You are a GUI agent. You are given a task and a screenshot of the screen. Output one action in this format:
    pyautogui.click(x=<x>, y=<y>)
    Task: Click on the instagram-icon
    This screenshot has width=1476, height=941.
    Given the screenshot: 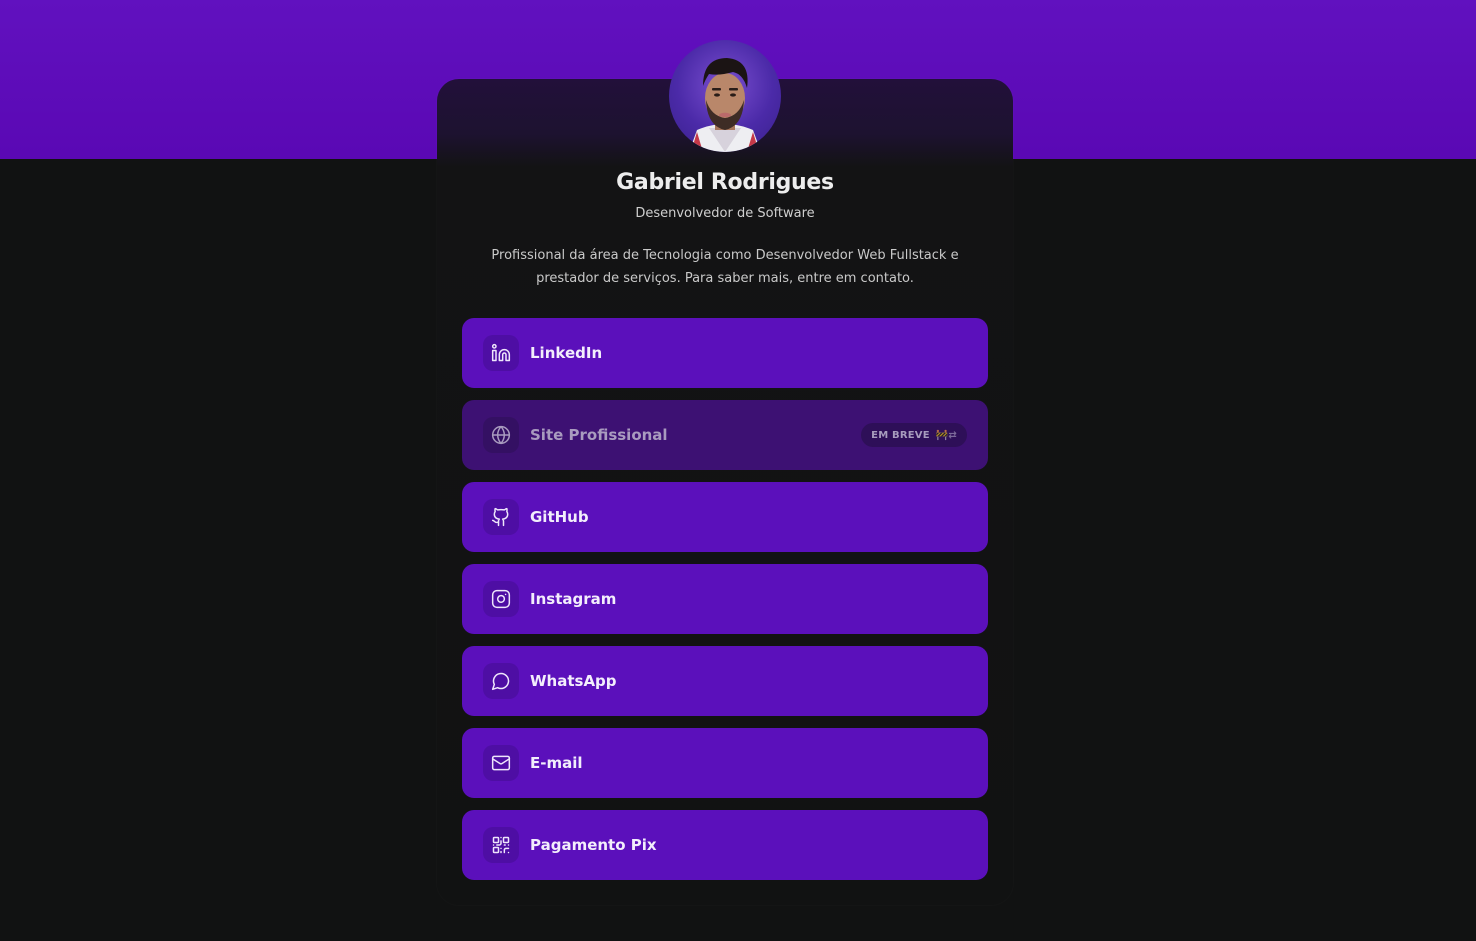 What is the action you would take?
    pyautogui.click(x=501, y=599)
    